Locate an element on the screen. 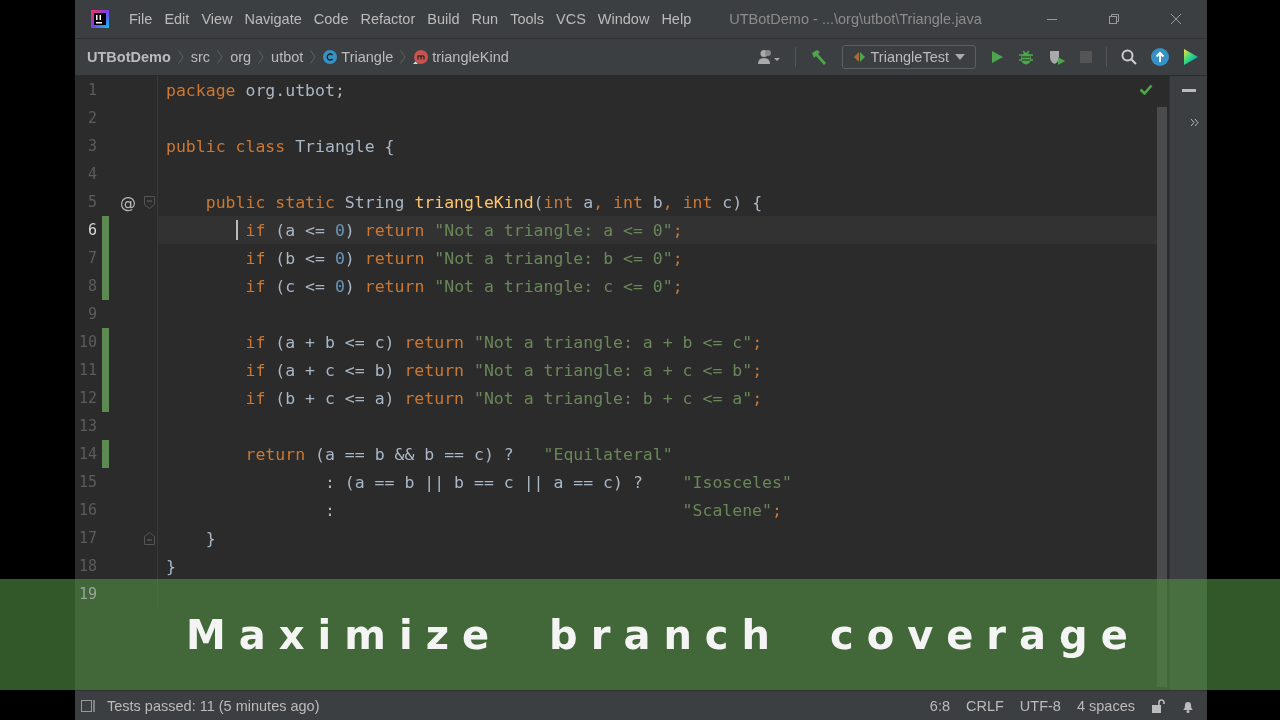 The image size is (1280, 720). caption: Maximize branch coverage is located at coordinates (663, 634).